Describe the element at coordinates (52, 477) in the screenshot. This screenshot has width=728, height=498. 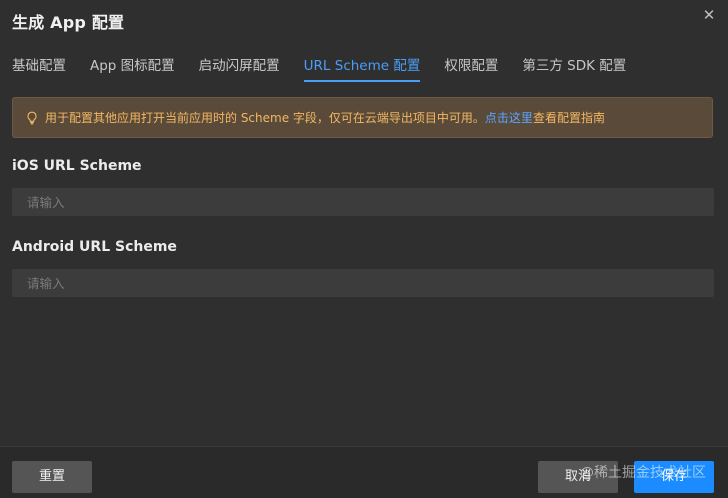
I see `reset-button: 重置` at that location.